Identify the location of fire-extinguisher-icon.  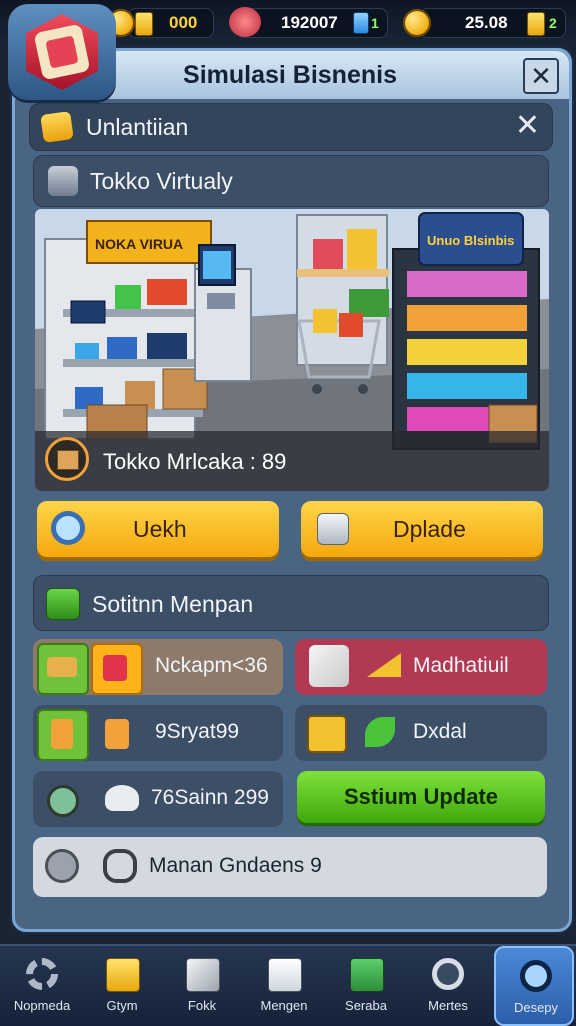
(117, 669).